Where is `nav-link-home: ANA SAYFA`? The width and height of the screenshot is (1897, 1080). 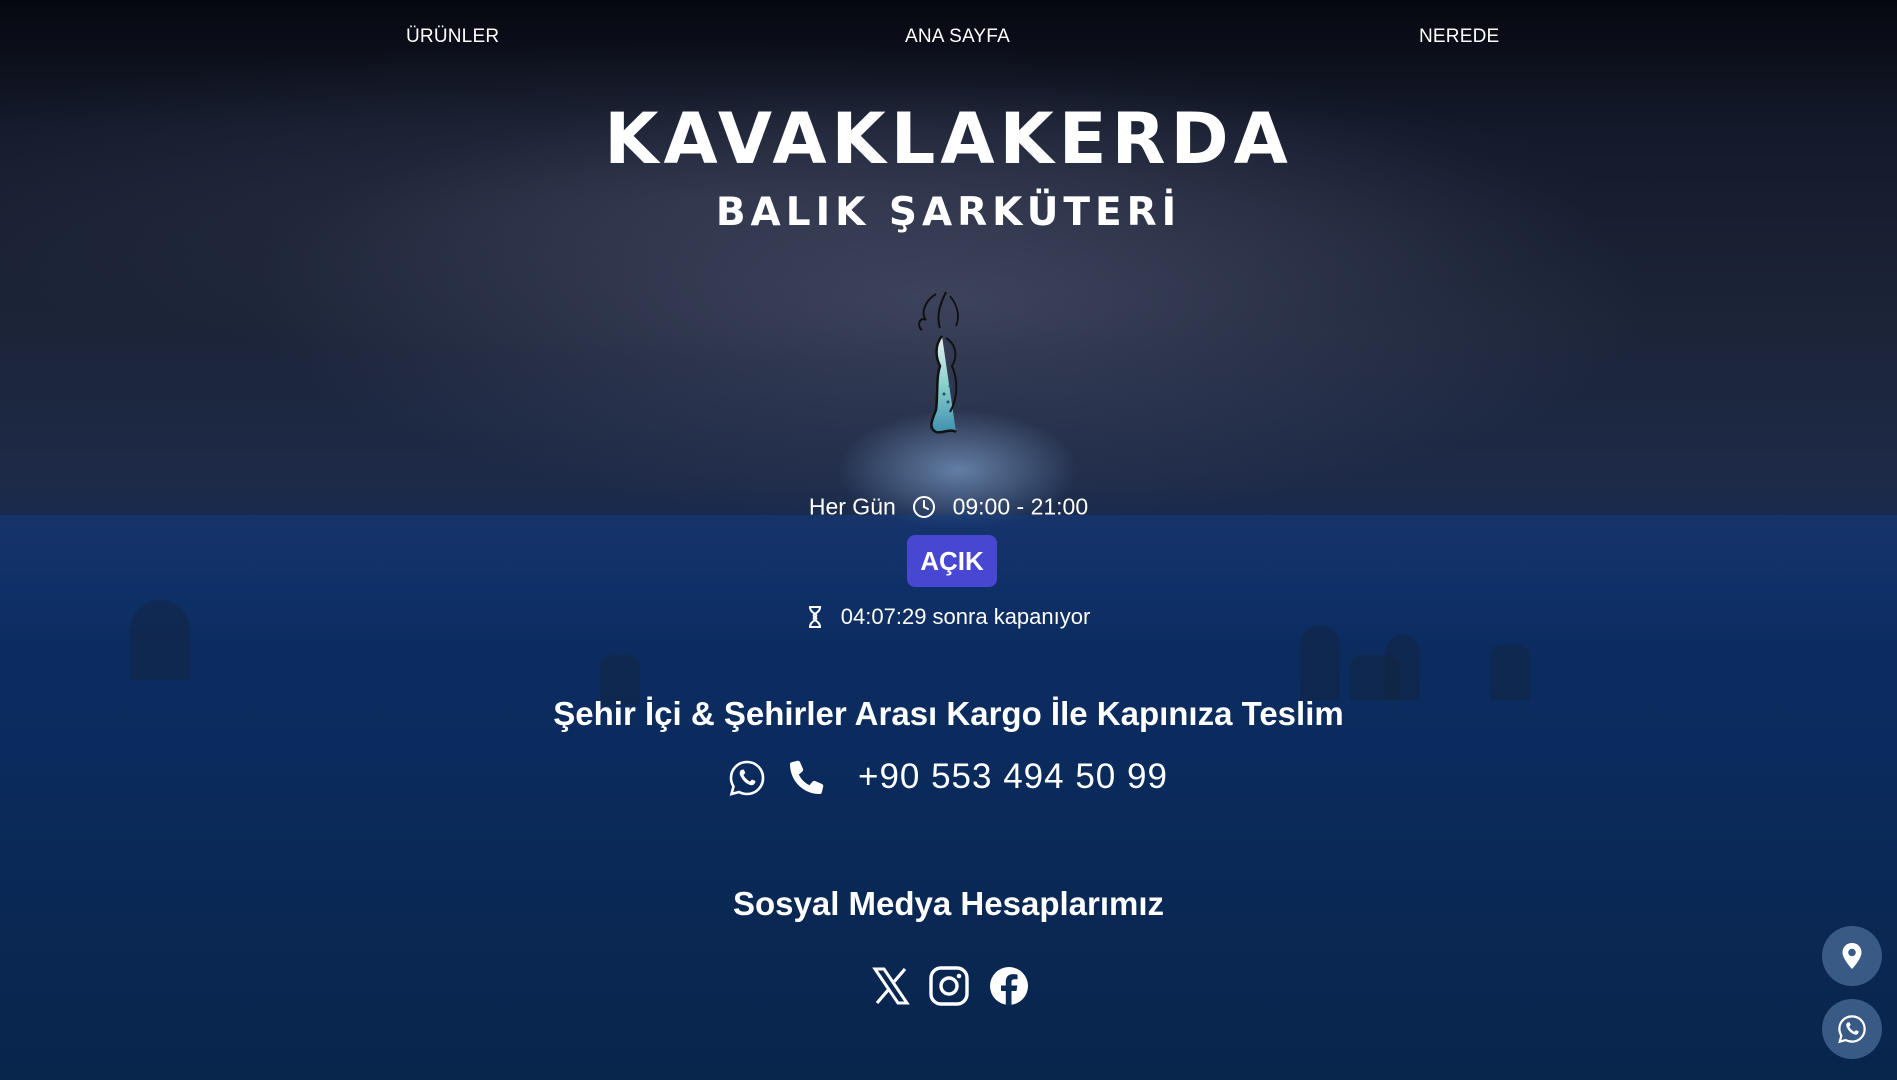
nav-link-home: ANA SAYFA is located at coordinates (957, 37).